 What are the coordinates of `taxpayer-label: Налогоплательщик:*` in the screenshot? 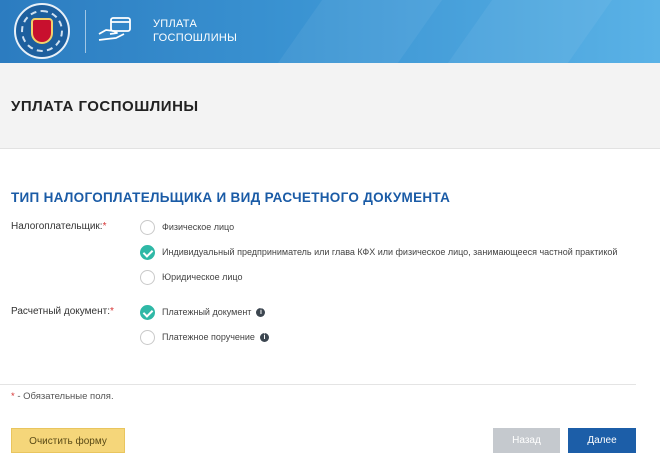 It's located at (59, 226).